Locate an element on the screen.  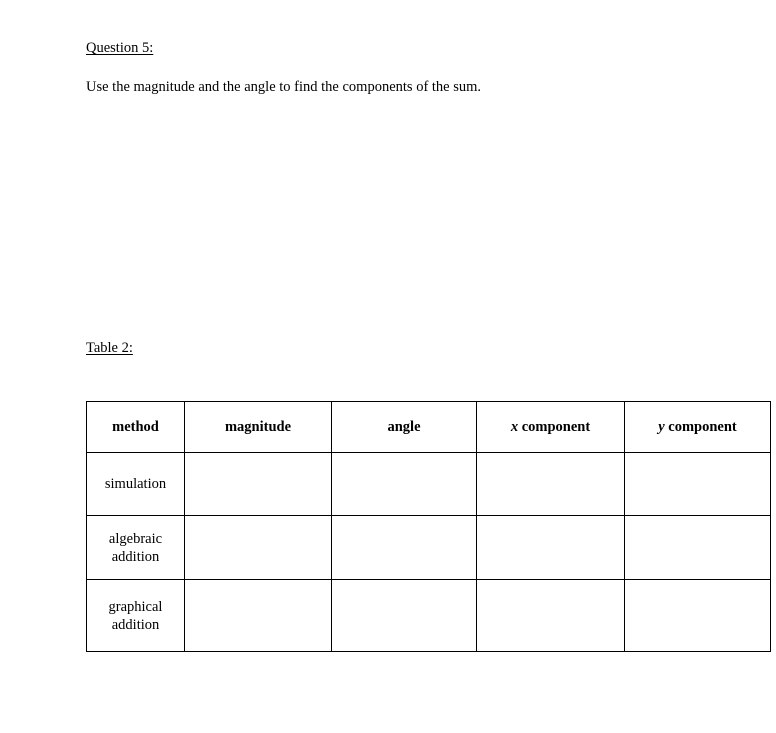
row-label-algebraic-addition: algebraic addition is located at coordinates (135, 547).